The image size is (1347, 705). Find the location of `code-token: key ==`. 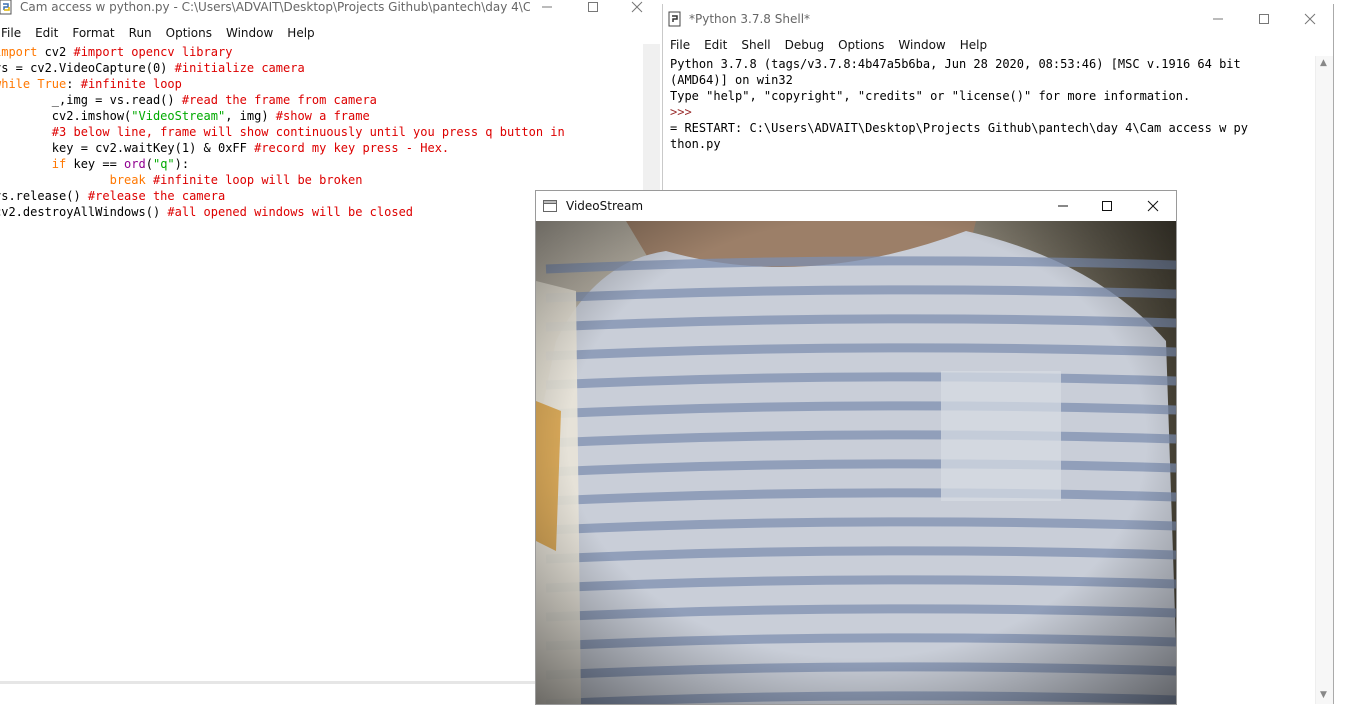

code-token: key == is located at coordinates (95, 164).